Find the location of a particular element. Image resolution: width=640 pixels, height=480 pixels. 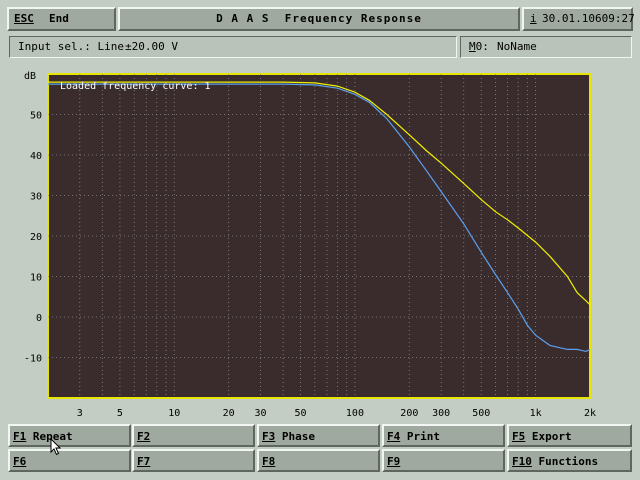

fkey-key-label: F4 is located at coordinates (394, 436).